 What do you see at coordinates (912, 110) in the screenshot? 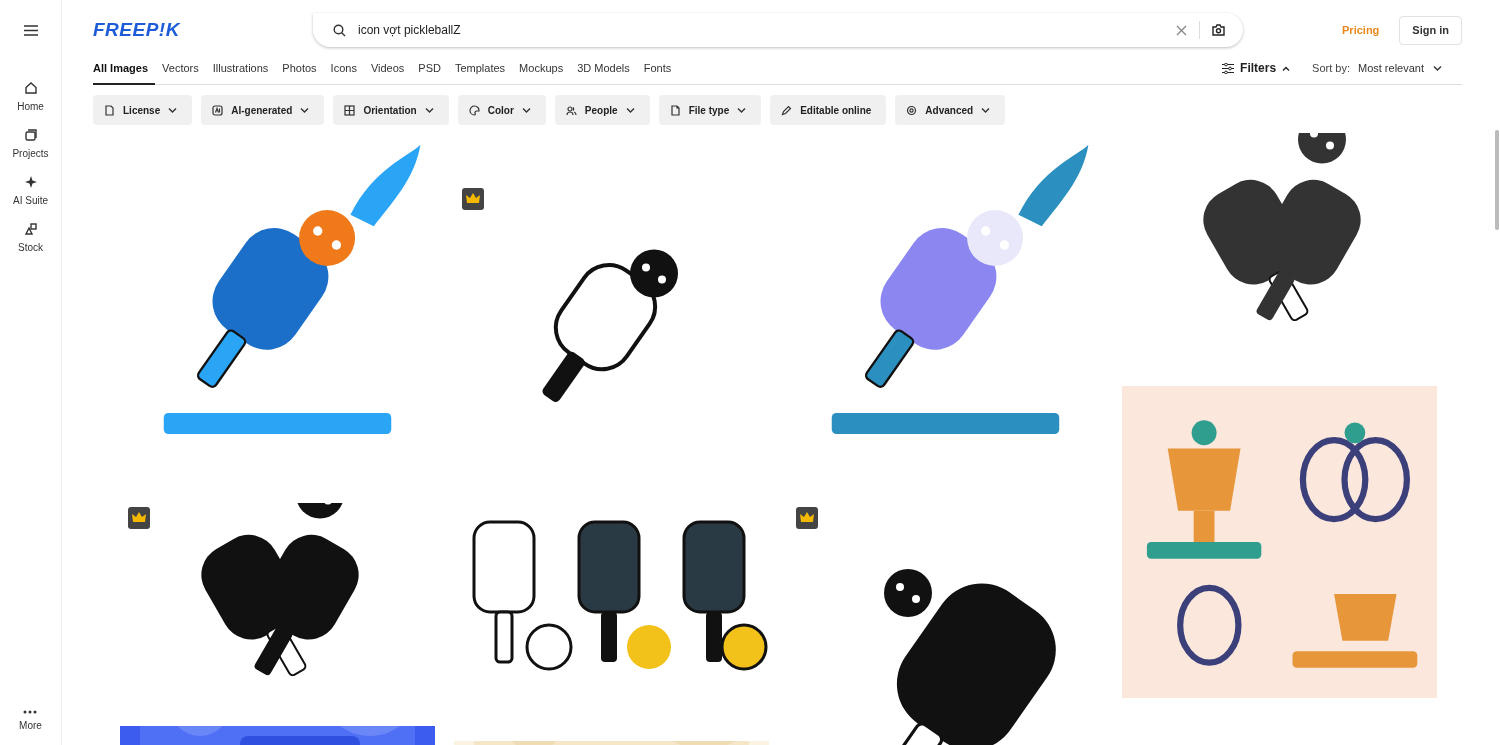
I see `gear-icon` at bounding box center [912, 110].